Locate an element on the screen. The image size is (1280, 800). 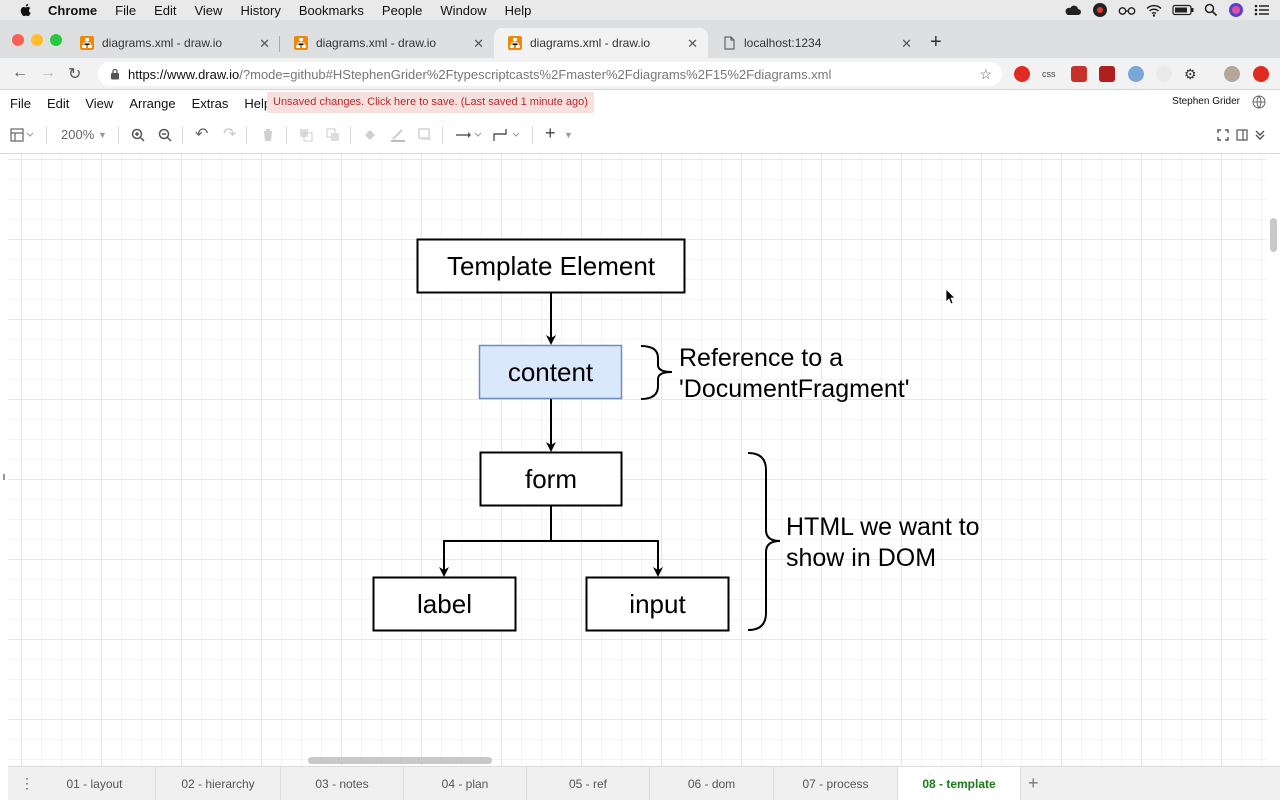
page-tab-05: 05 - ref is located at coordinates (588, 783).